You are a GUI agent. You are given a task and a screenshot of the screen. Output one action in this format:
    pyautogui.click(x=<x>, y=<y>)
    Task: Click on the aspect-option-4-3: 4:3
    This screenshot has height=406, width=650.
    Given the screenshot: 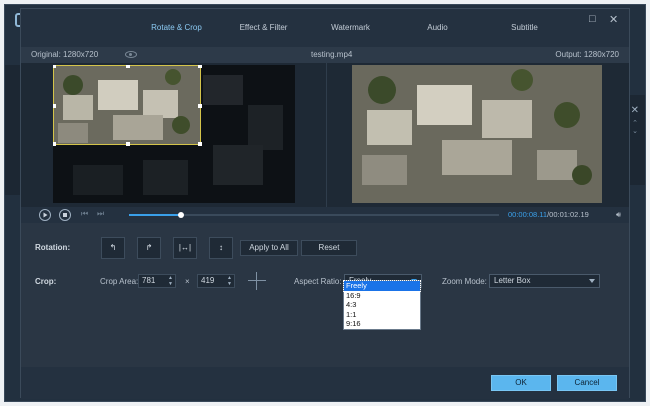 What is the action you would take?
    pyautogui.click(x=382, y=305)
    